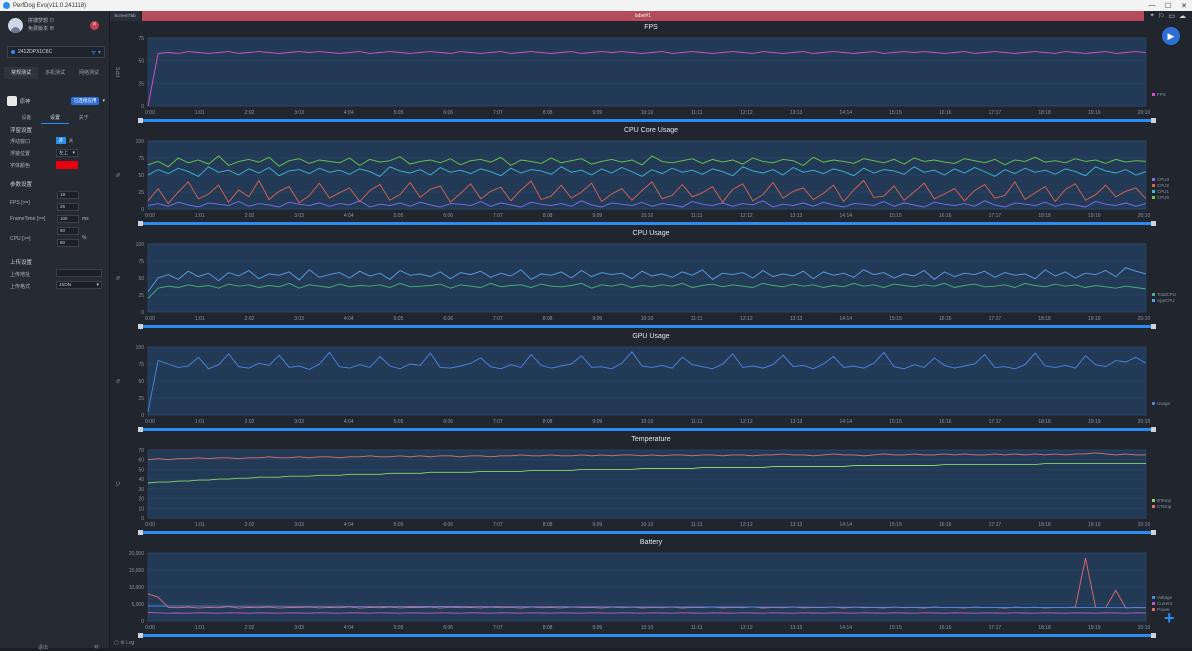  Describe the element at coordinates (68, 195) in the screenshot. I see `fps-threshold-input-1: 18` at that location.